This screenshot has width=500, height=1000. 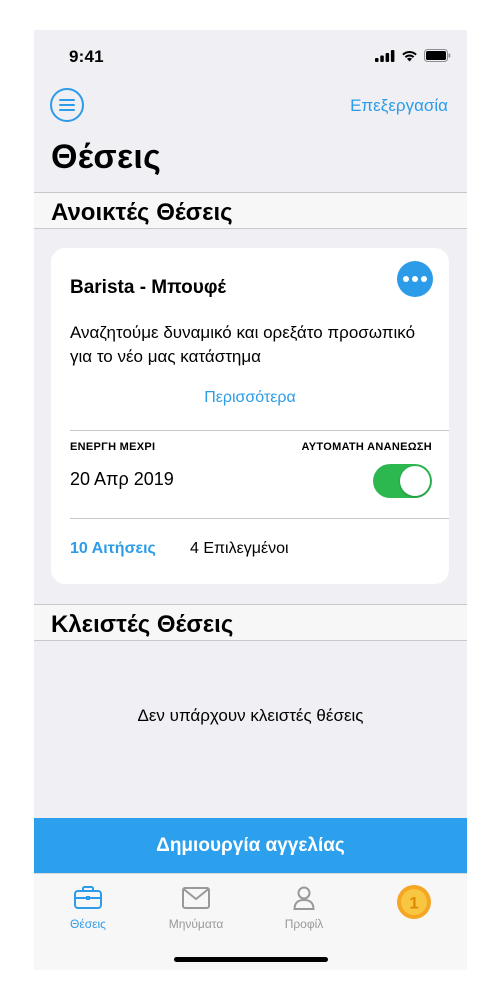 I want to click on status-bar: 9:41, so click(x=250, y=57).